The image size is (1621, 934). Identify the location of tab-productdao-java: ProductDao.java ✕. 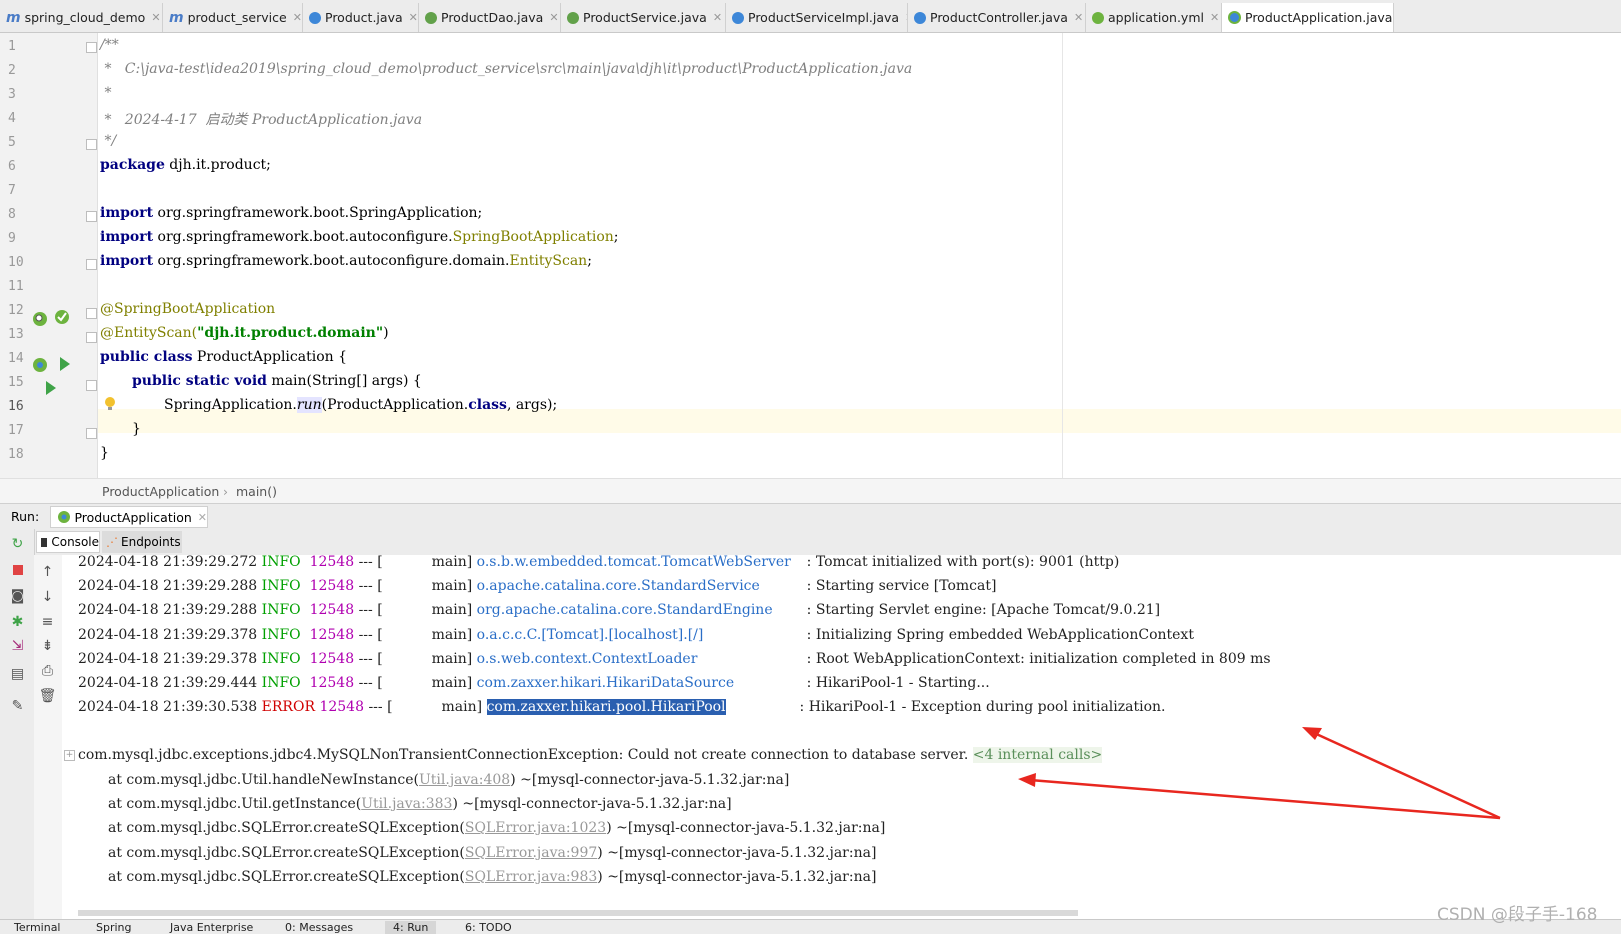
(490, 17).